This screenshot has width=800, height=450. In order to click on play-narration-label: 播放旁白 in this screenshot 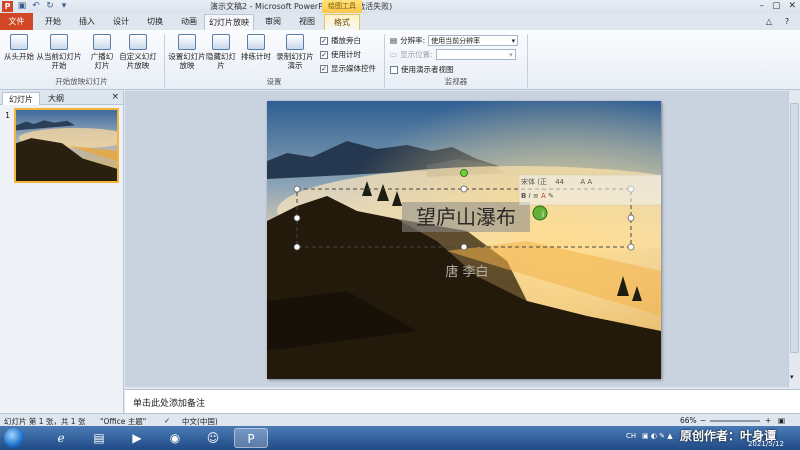, I will do `click(346, 40)`.